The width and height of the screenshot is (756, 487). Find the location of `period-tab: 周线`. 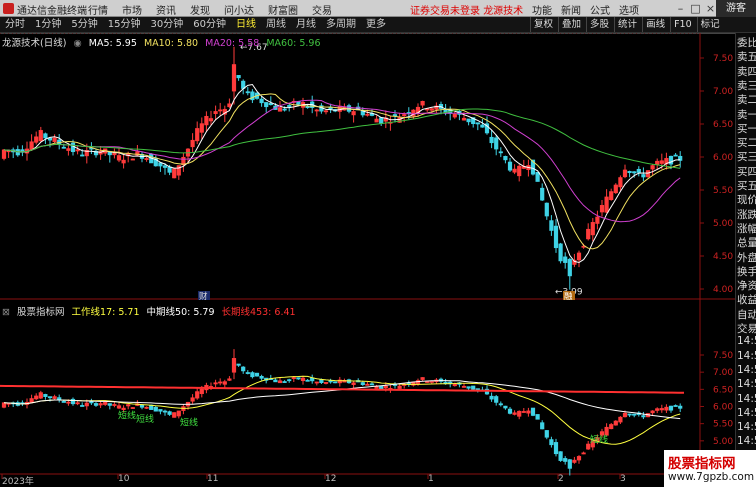

period-tab: 周线 is located at coordinates (276, 25).